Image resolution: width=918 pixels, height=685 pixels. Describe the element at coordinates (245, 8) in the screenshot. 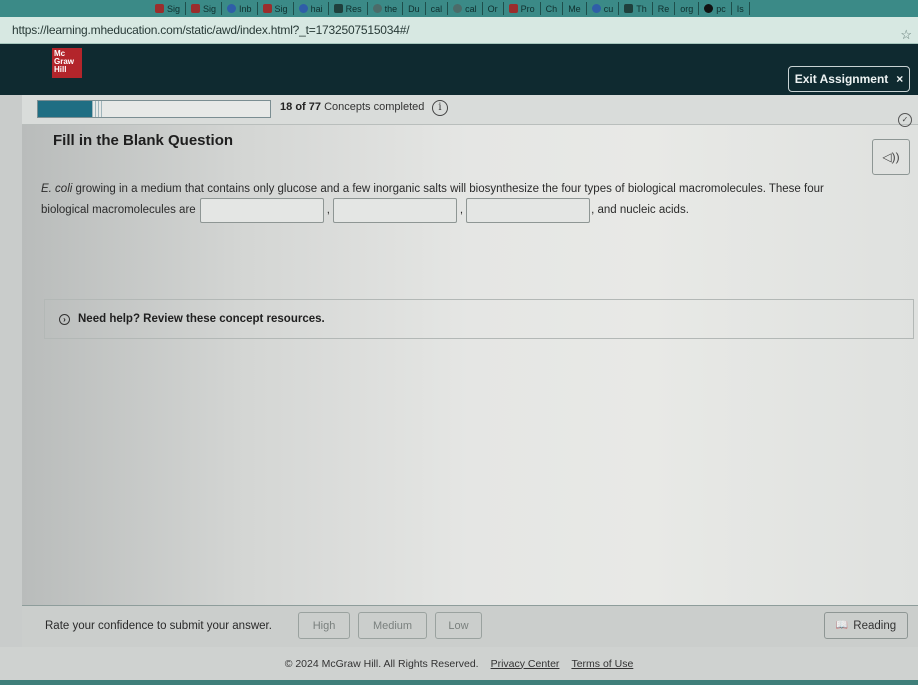

I see `bookmark-label: Inb` at that location.